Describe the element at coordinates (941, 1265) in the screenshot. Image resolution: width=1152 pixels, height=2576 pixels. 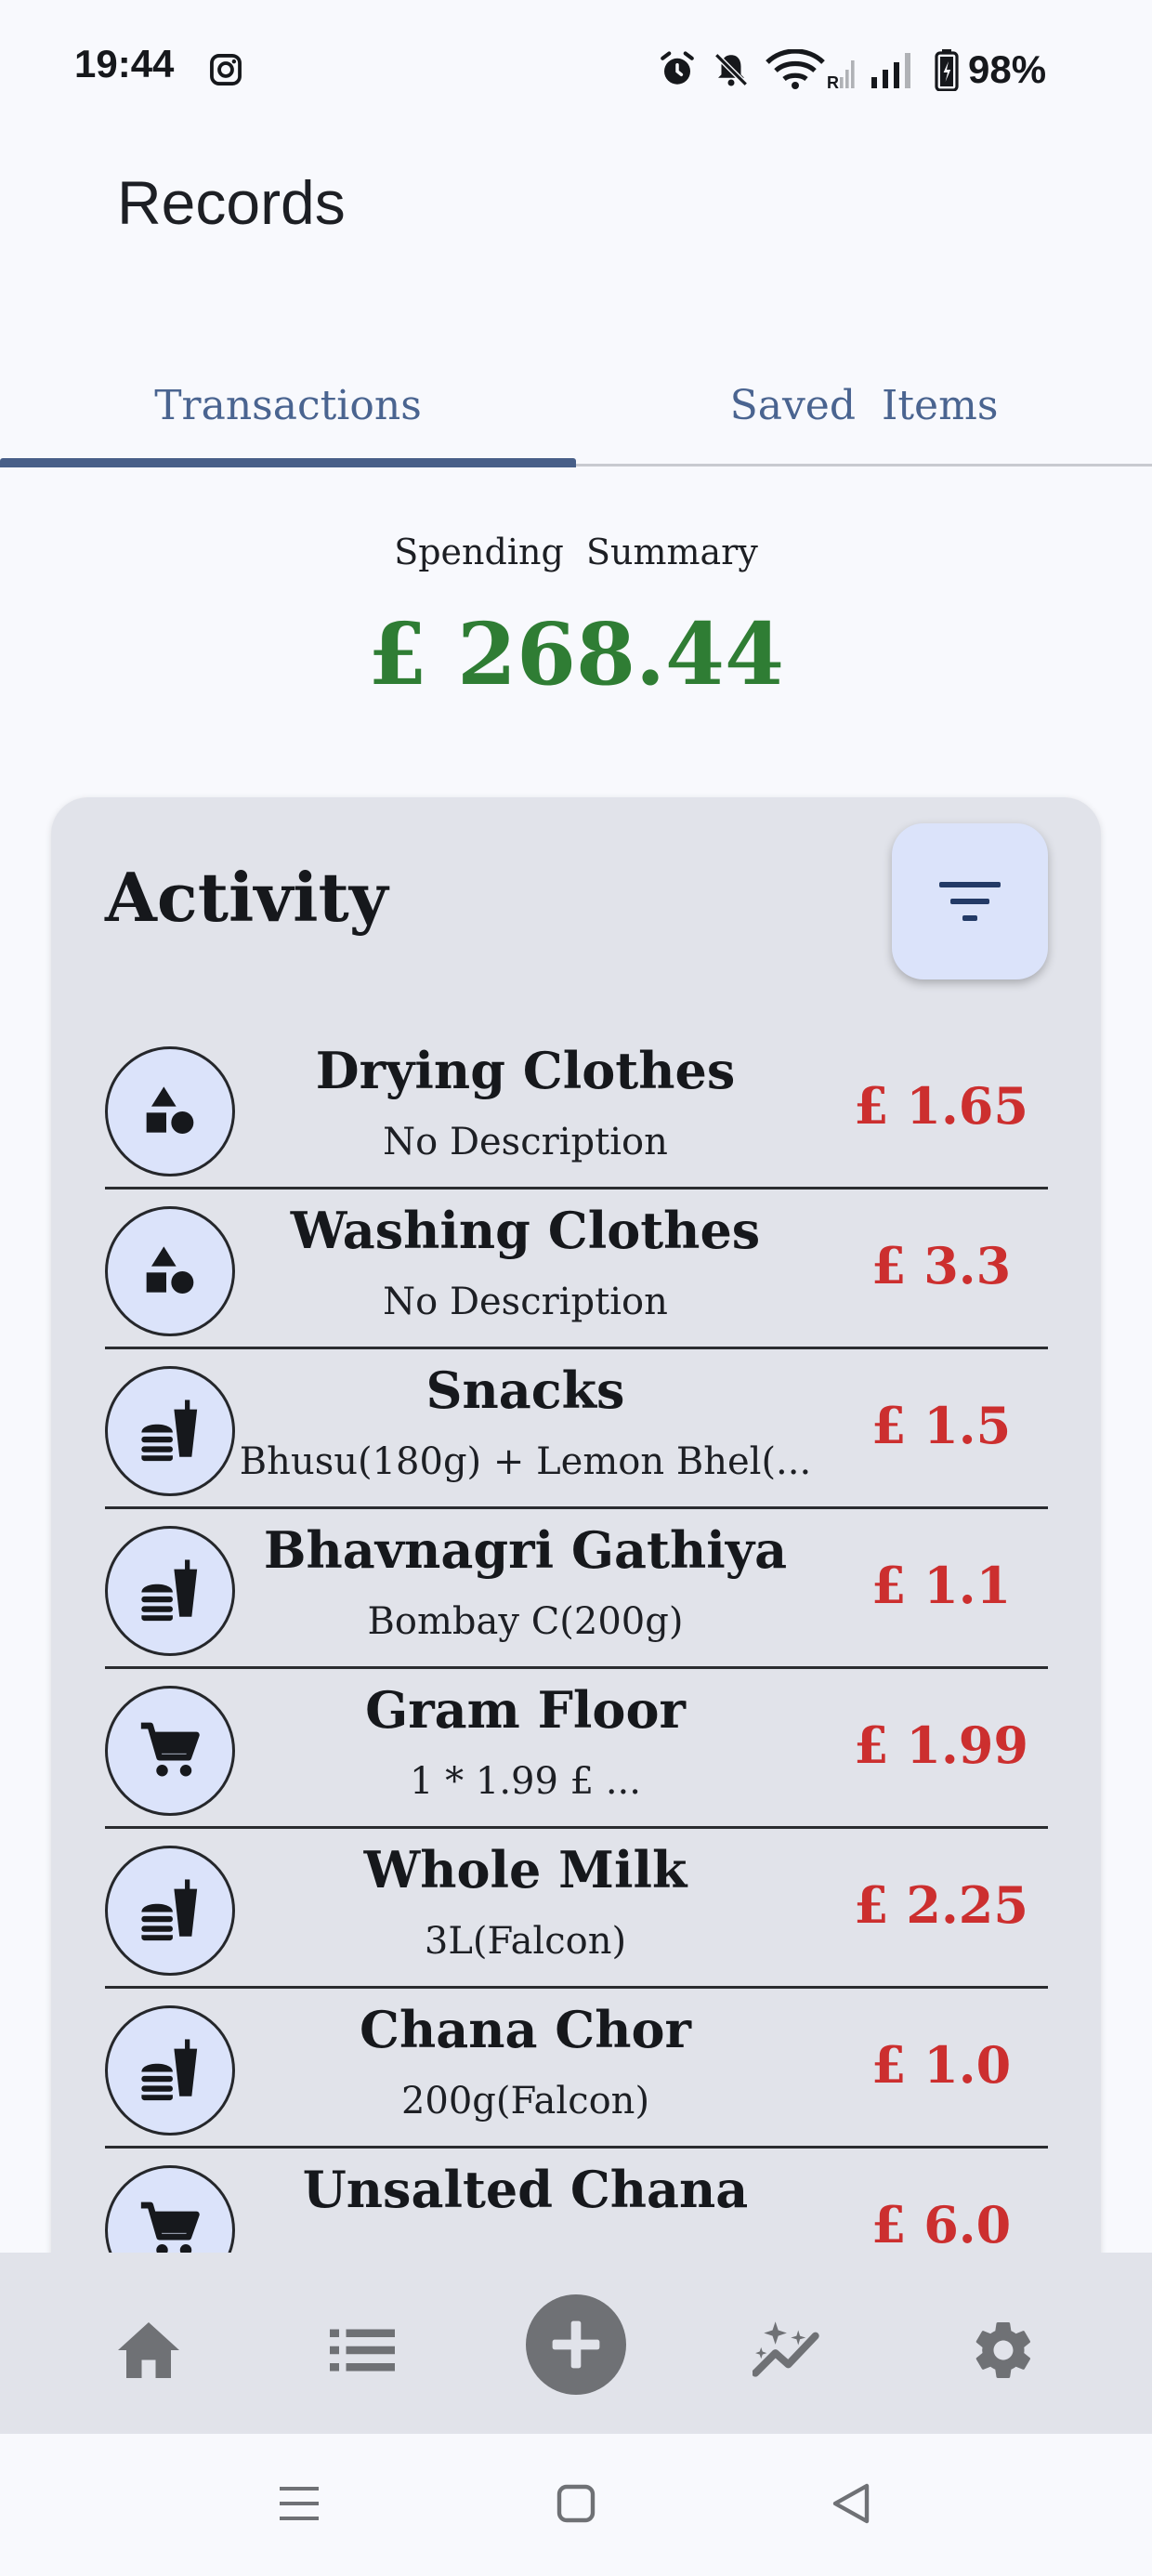
I see `item-amount: £ 3.3` at that location.